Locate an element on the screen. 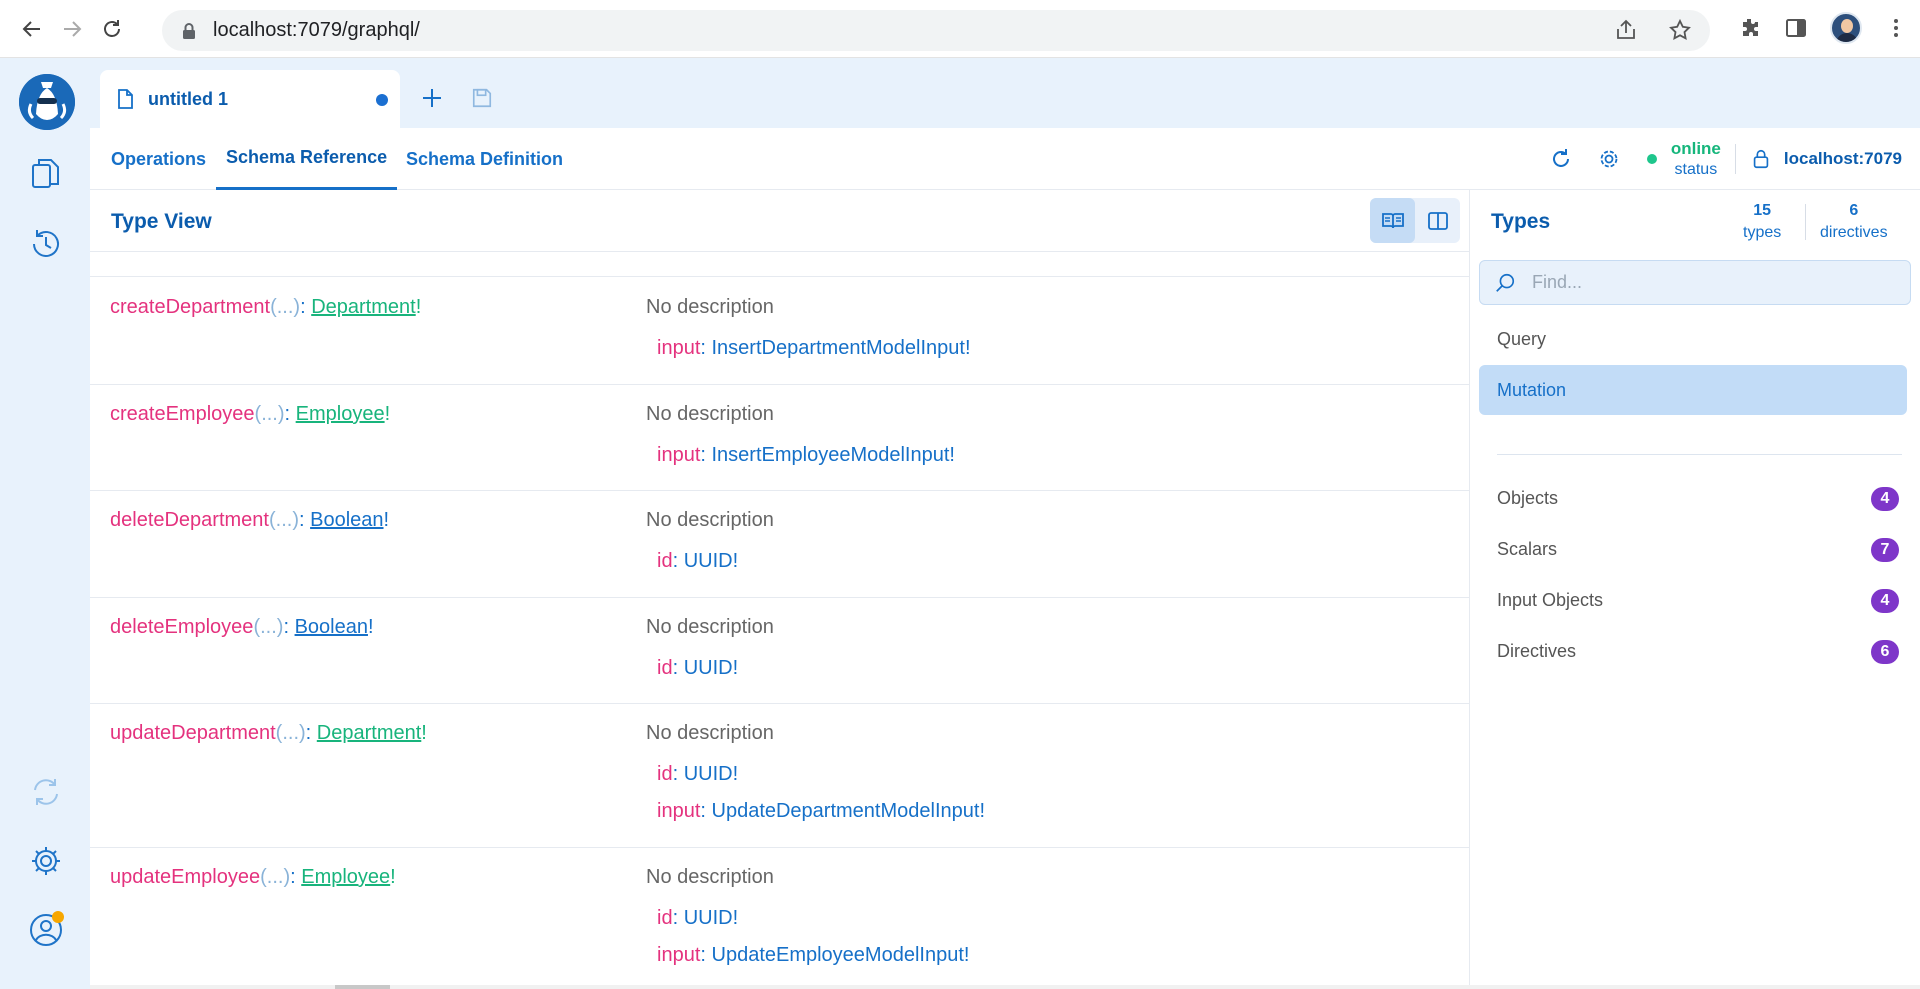 The image size is (1920, 989). field-arg: input: UpdateDepartmentModelInput! is located at coordinates (821, 811).